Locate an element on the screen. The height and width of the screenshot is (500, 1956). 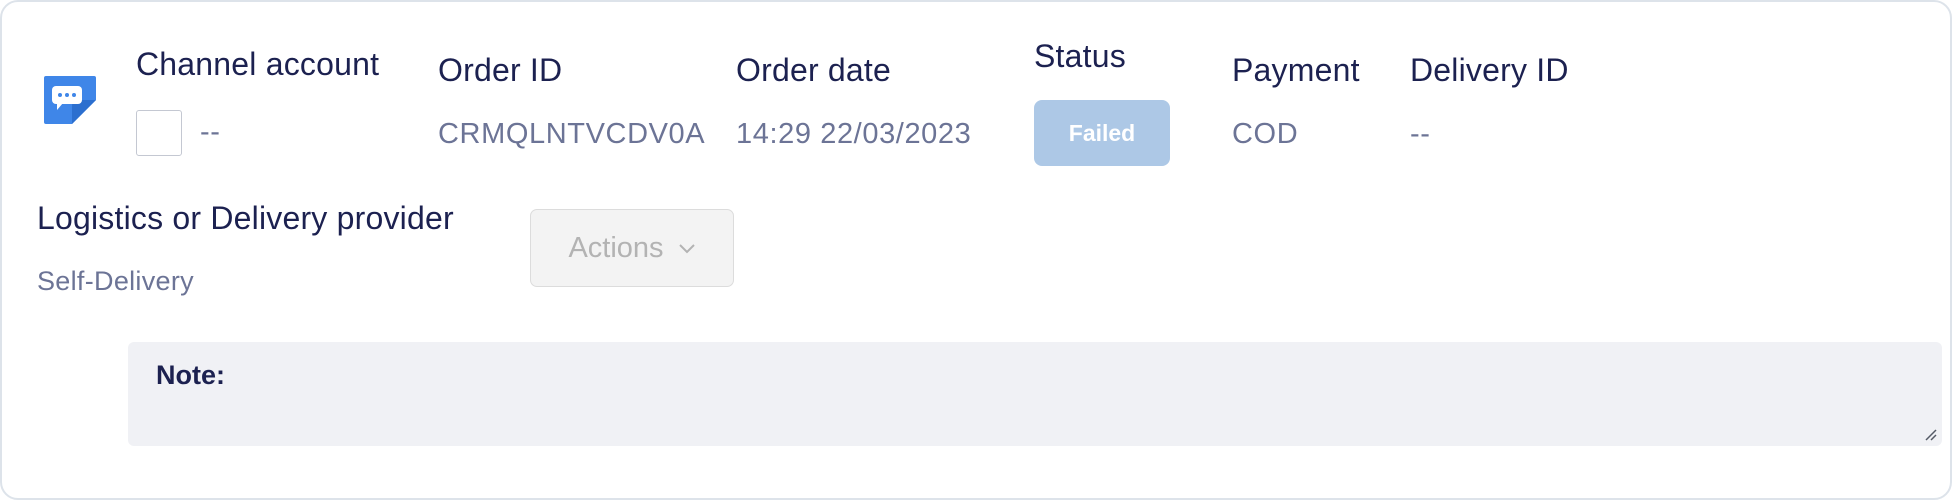
delivery-id-value: -- is located at coordinates (1420, 134).